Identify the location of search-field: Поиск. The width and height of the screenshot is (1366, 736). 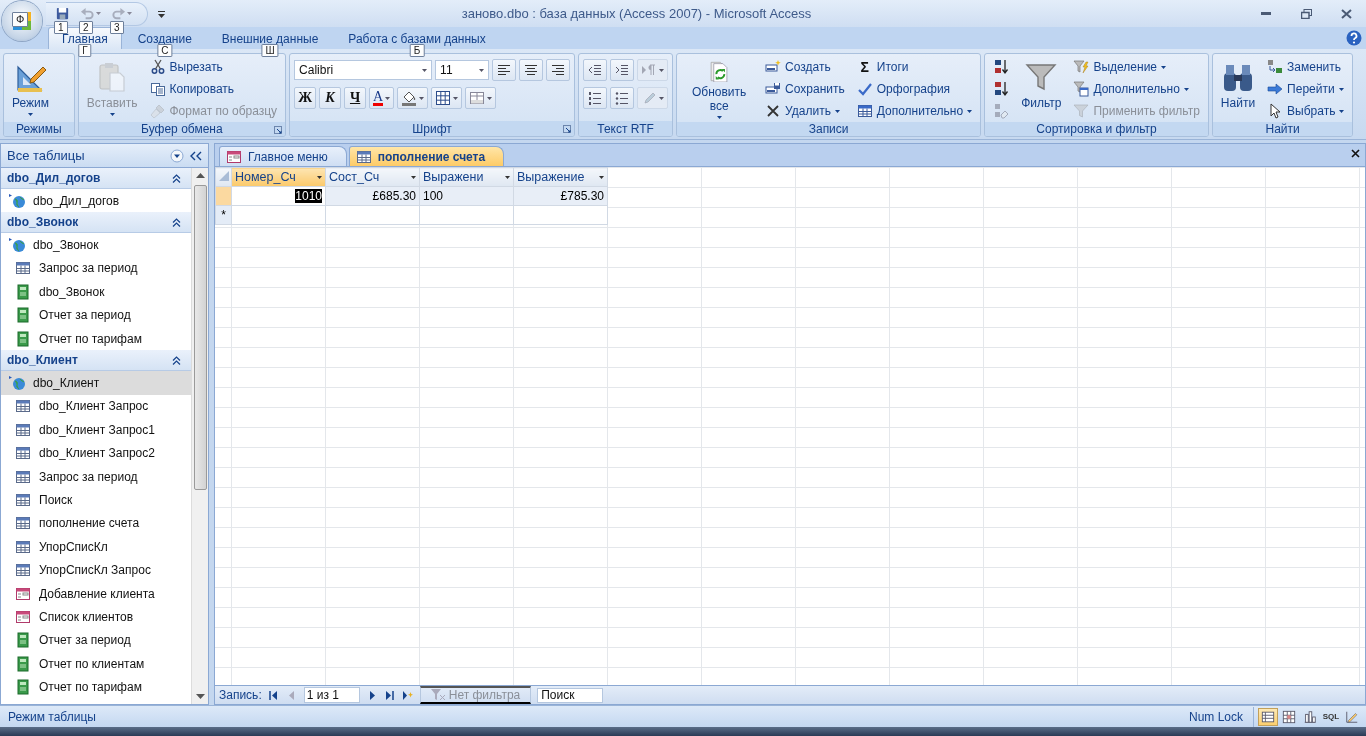
(570, 695).